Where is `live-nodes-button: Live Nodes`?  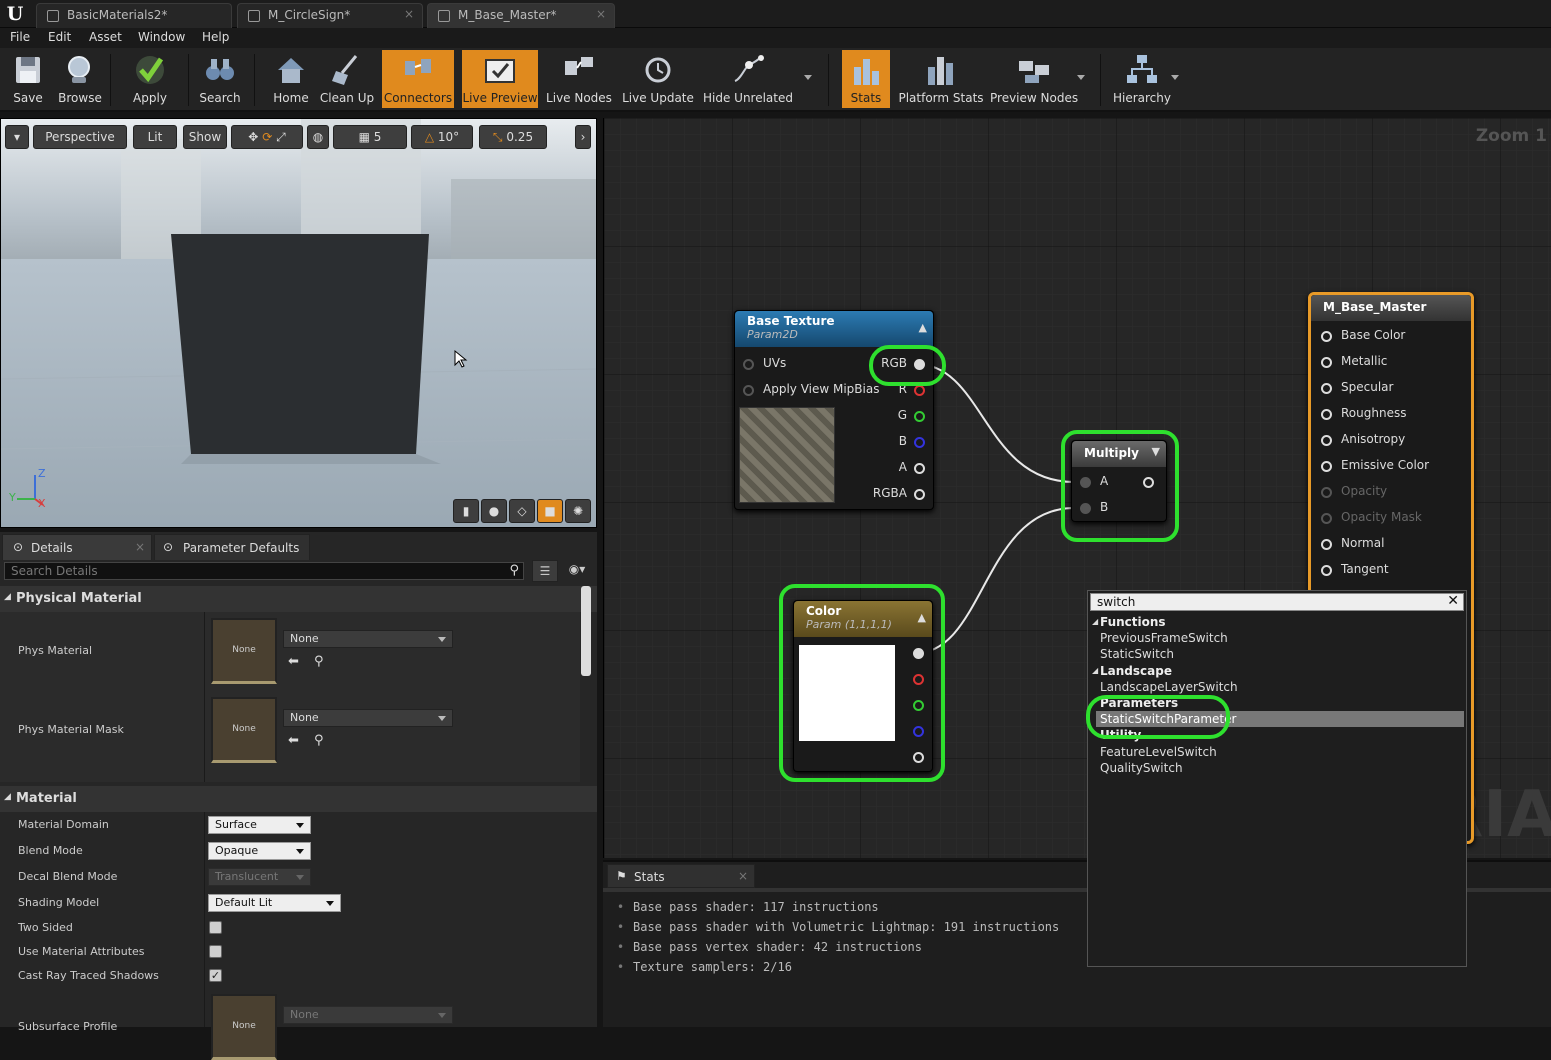 live-nodes-button: Live Nodes is located at coordinates (579, 79).